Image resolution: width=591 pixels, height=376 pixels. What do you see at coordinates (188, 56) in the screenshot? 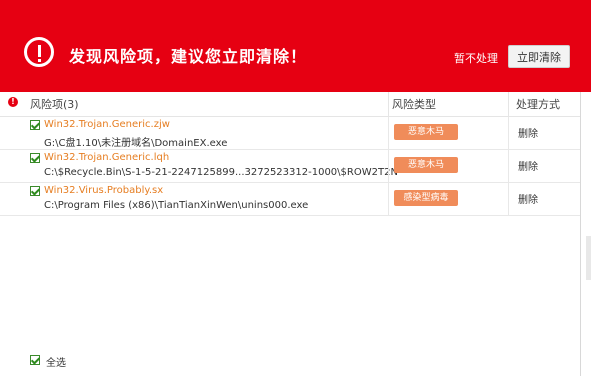
I see `page-title: 发现风险项，建议您立即清除！` at bounding box center [188, 56].